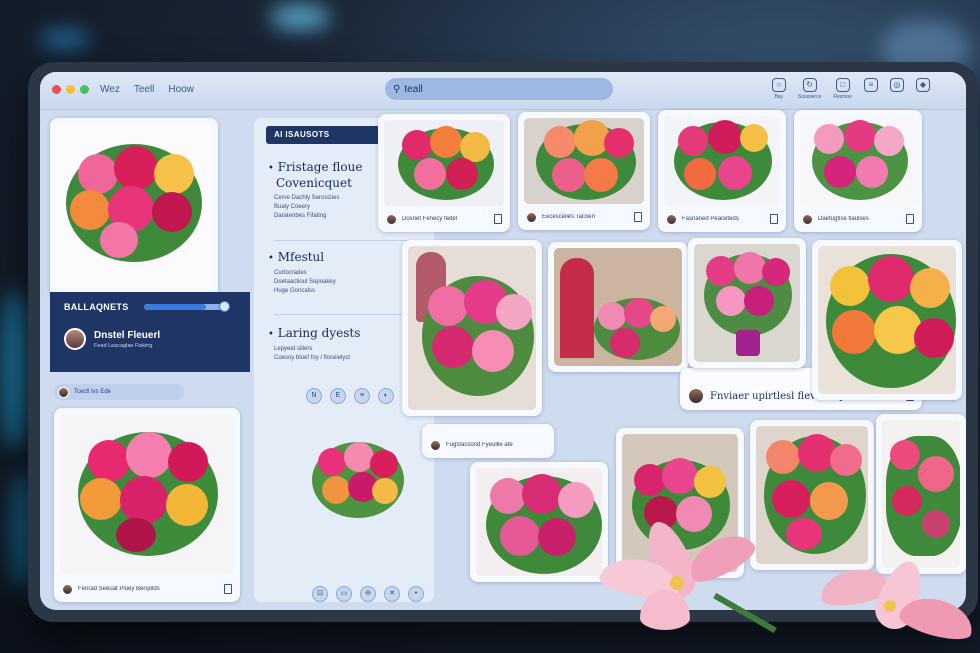 Image resolution: width=980 pixels, height=653 pixels. I want to click on grid-card: Dosnet Fenecy fedel, so click(444, 173).